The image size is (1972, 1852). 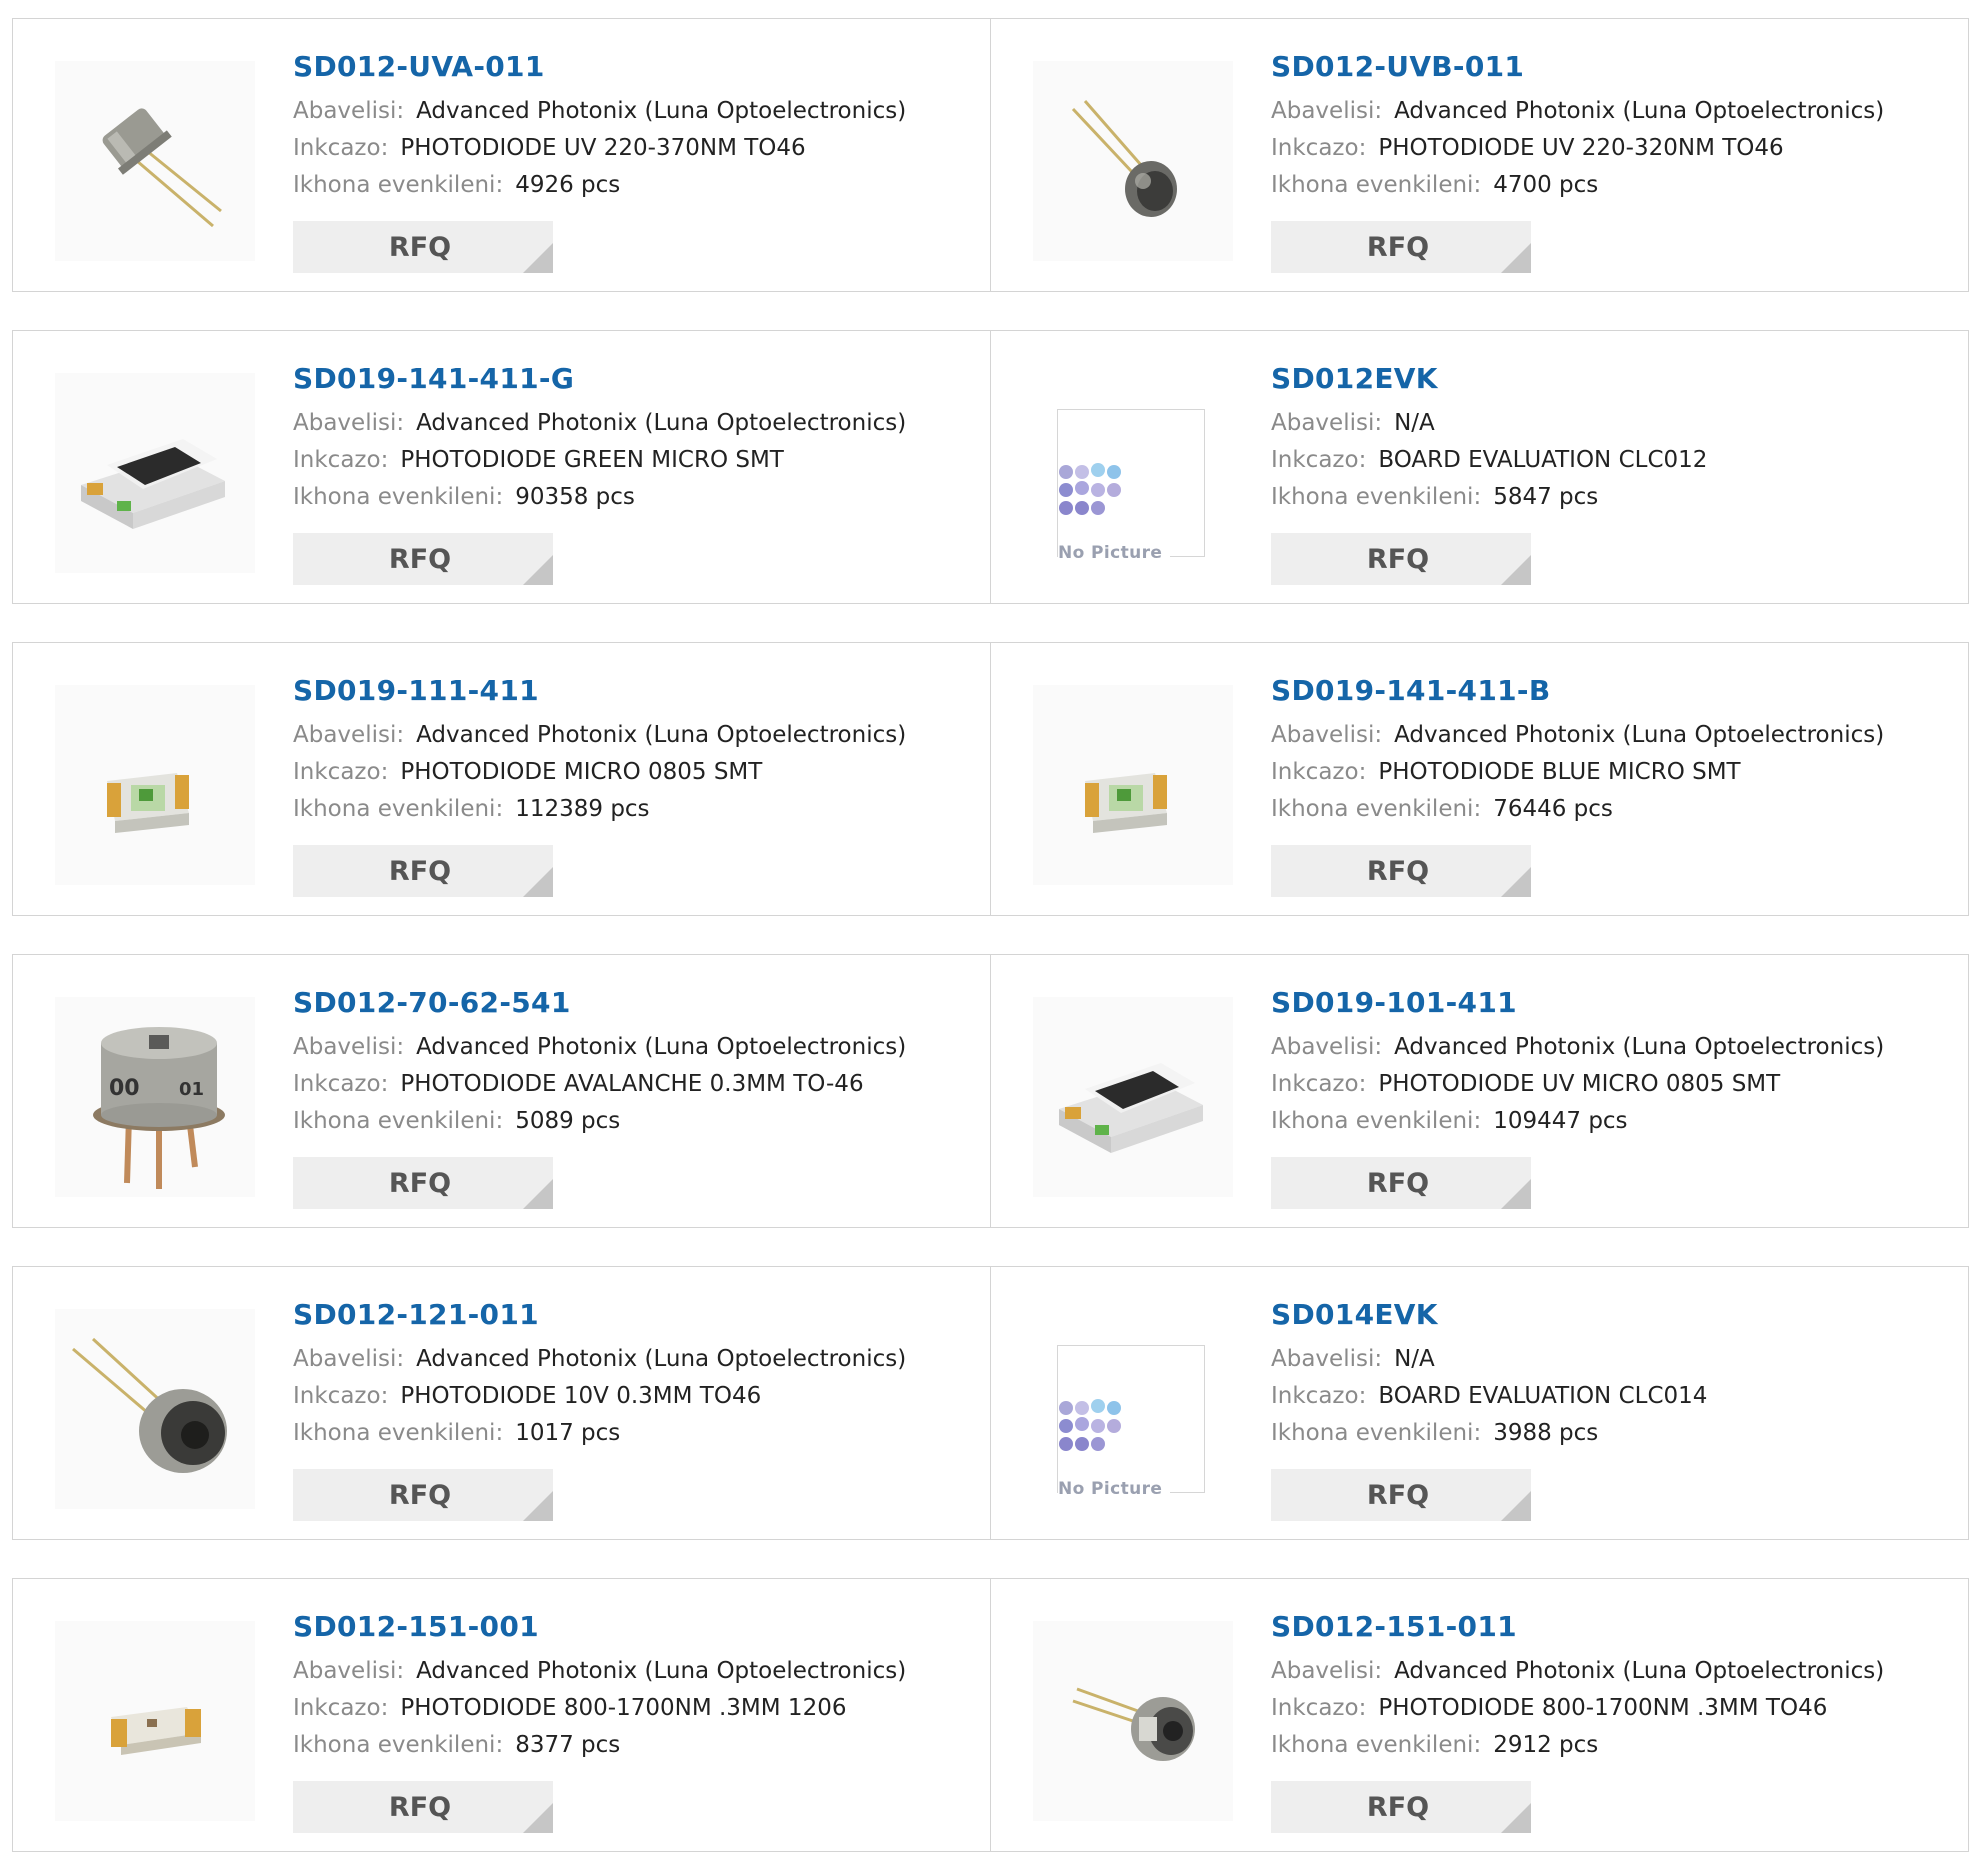 I want to click on smt-1206-icon, so click(x=156, y=1731).